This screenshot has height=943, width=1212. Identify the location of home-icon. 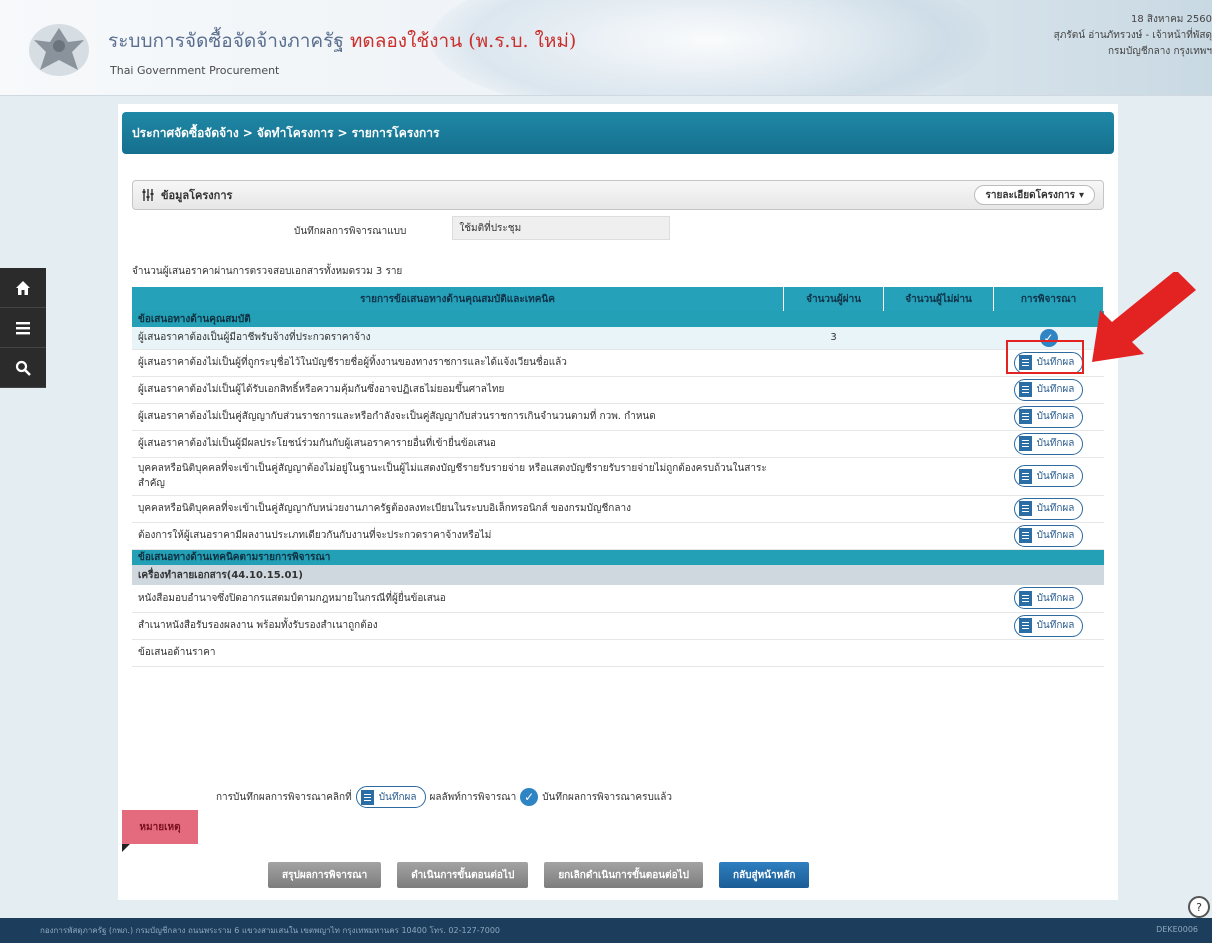
(23, 287).